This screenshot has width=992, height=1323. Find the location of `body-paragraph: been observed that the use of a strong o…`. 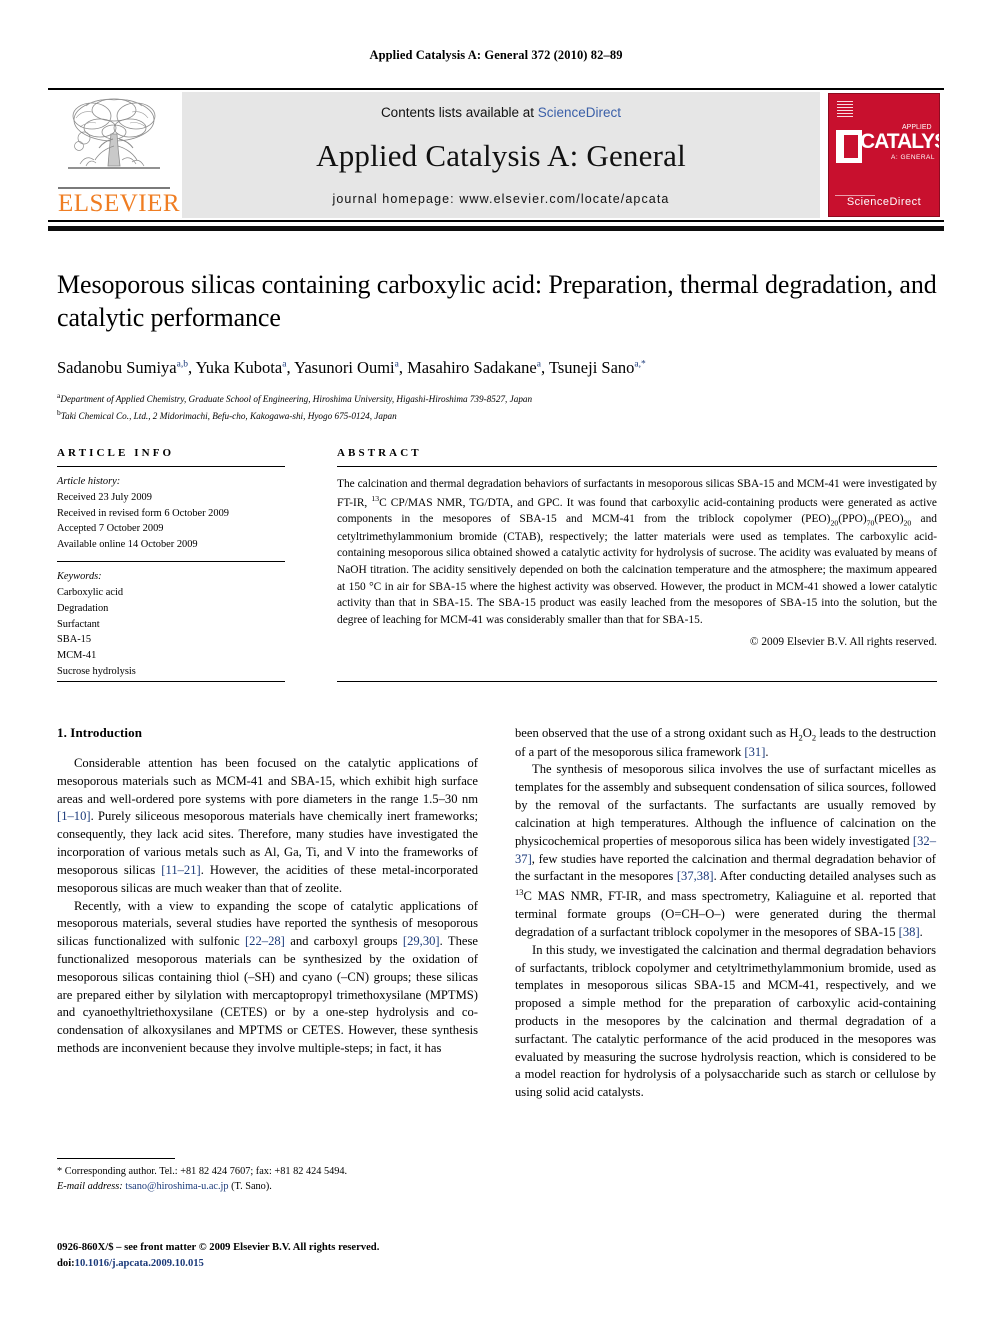

body-paragraph: been observed that the use of a strong o… is located at coordinates (725, 742).